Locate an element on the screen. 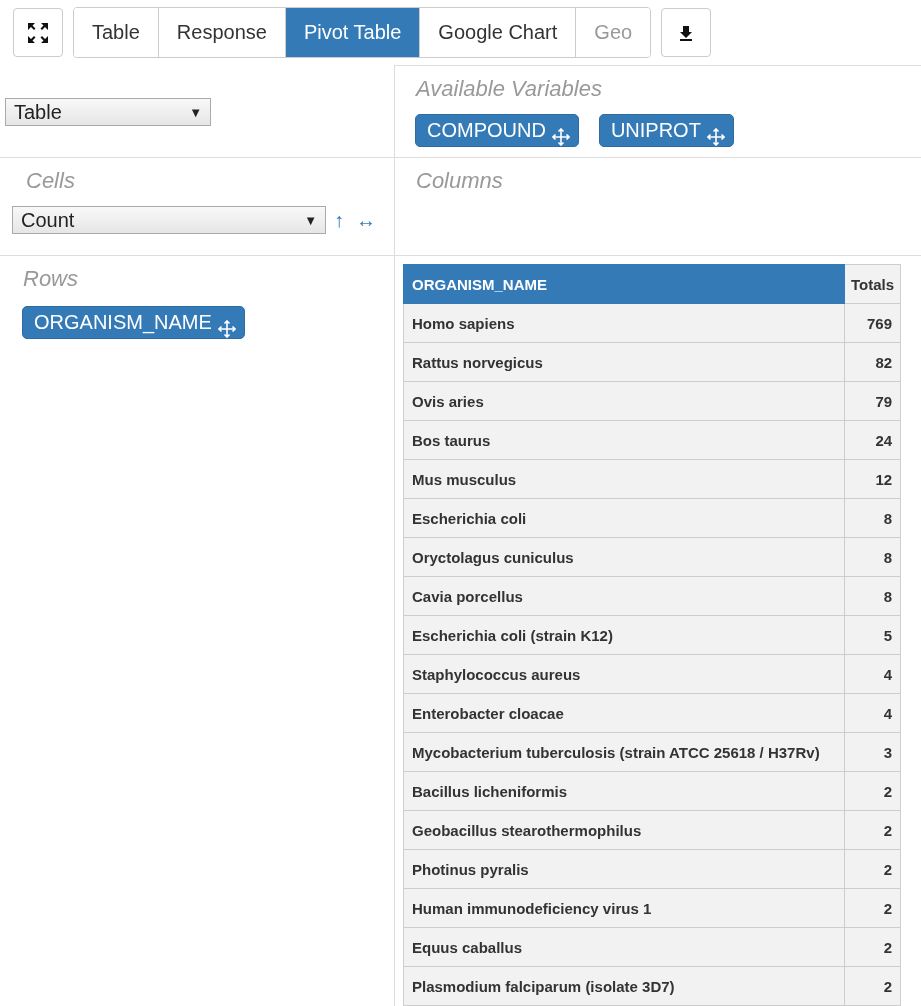  download-icon is located at coordinates (686, 32).